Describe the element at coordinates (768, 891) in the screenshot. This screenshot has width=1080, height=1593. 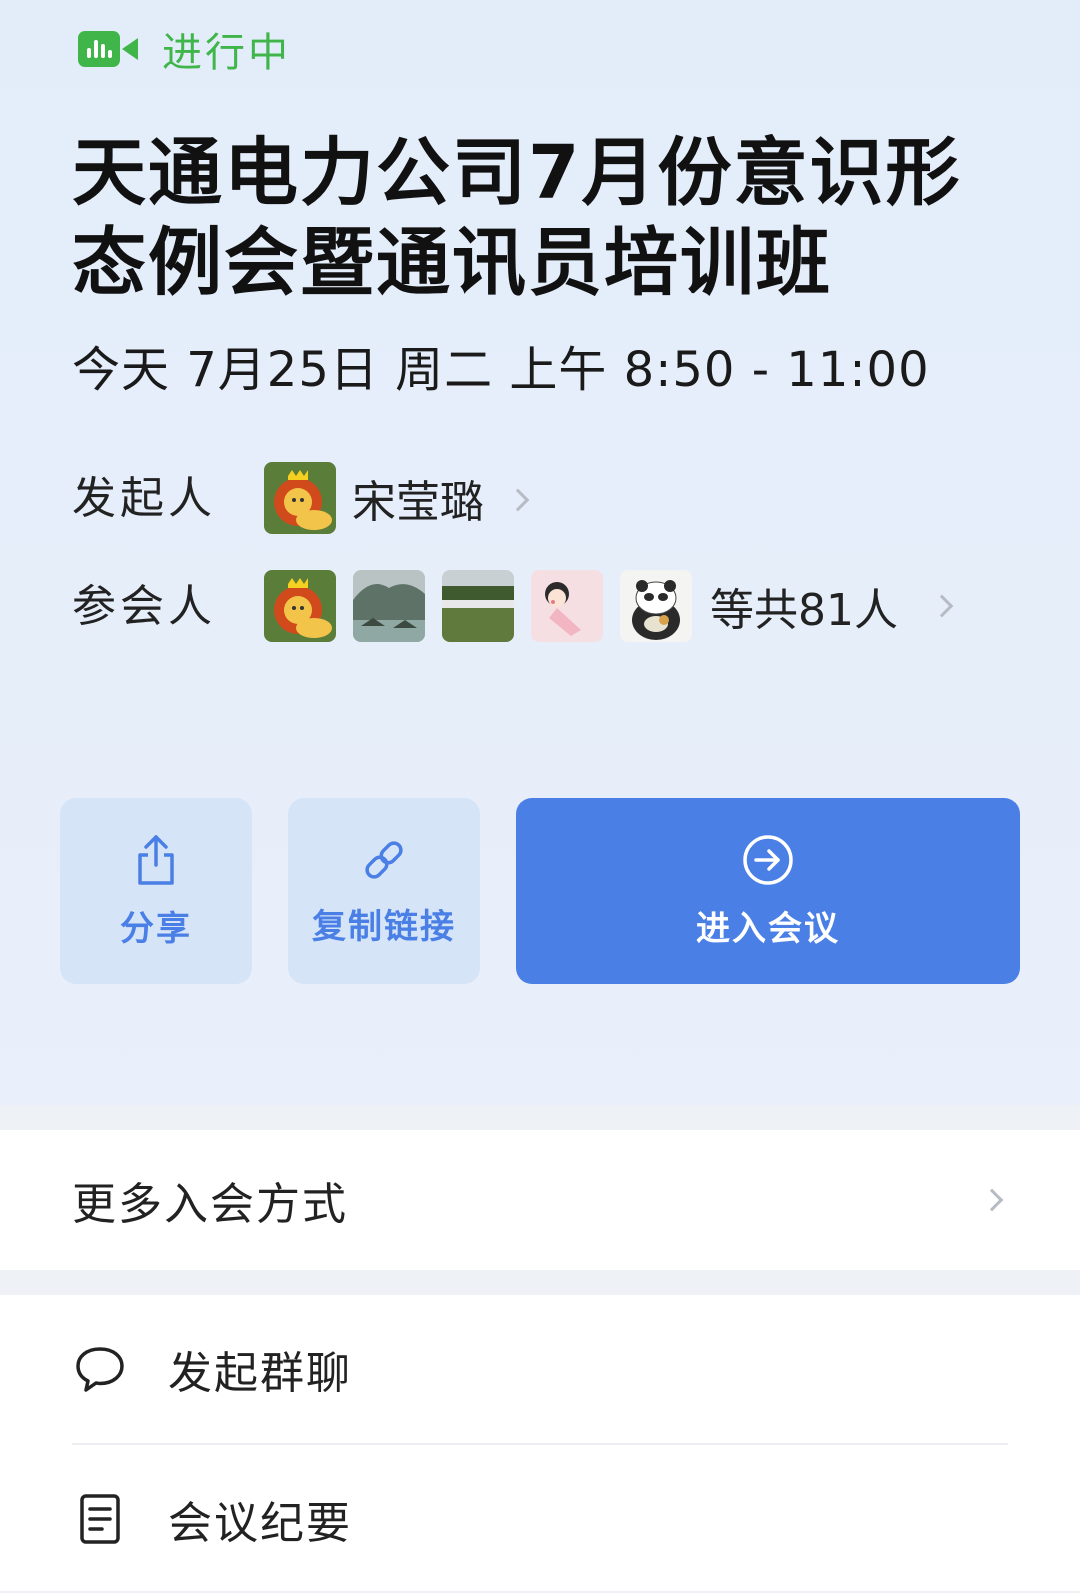
I see `join-meeting-button: 进入会议` at that location.